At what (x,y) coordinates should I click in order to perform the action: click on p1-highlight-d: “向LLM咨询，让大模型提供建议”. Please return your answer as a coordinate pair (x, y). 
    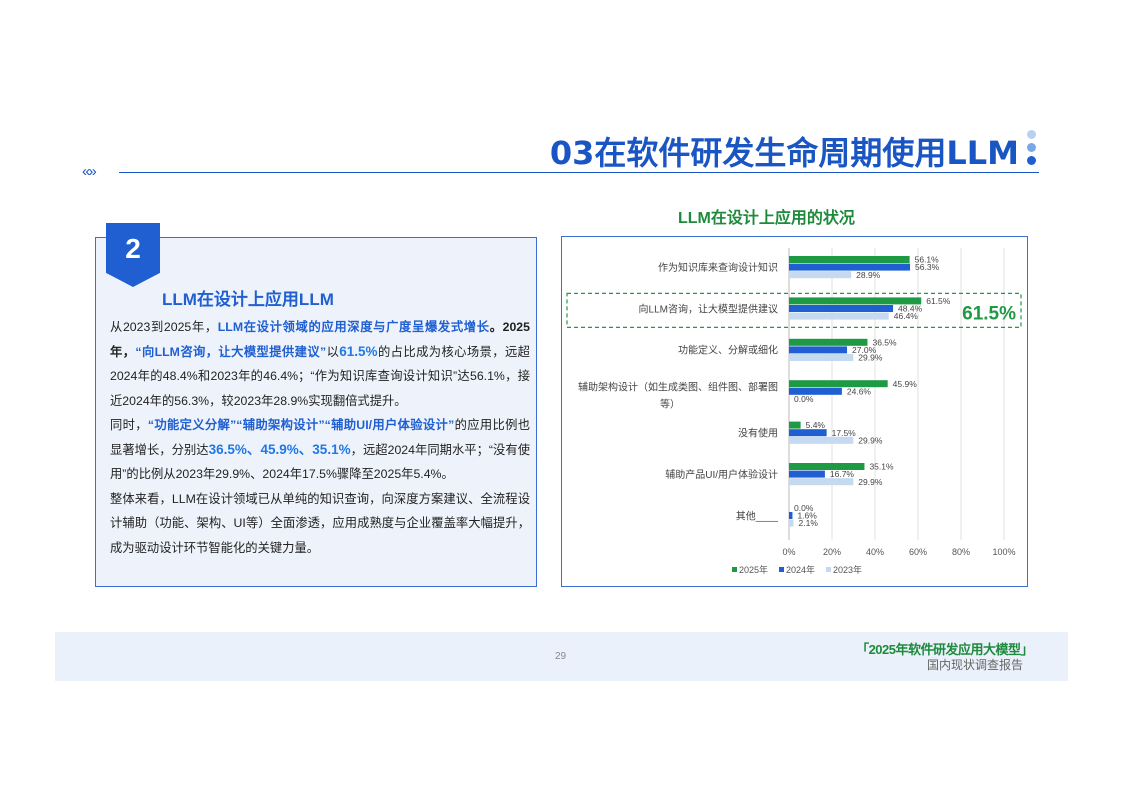
    Looking at the image, I should click on (231, 351).